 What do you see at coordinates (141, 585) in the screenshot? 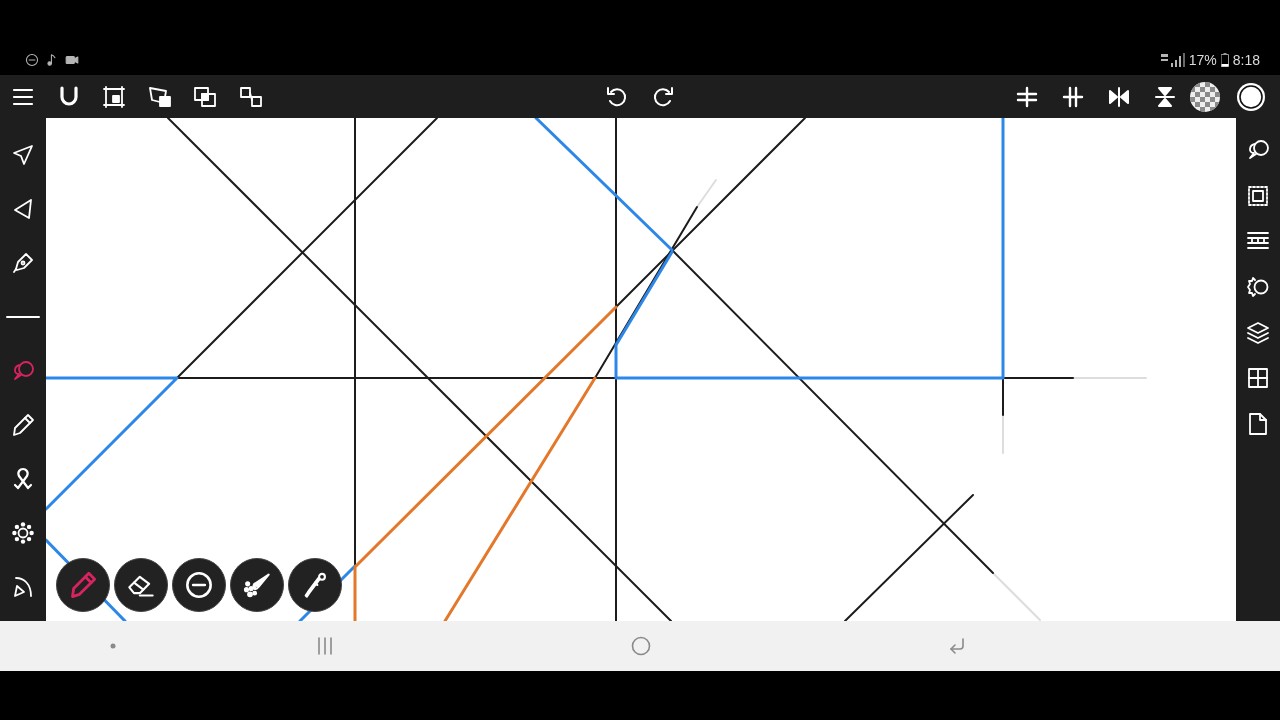
I see `eraser-tool-button` at bounding box center [141, 585].